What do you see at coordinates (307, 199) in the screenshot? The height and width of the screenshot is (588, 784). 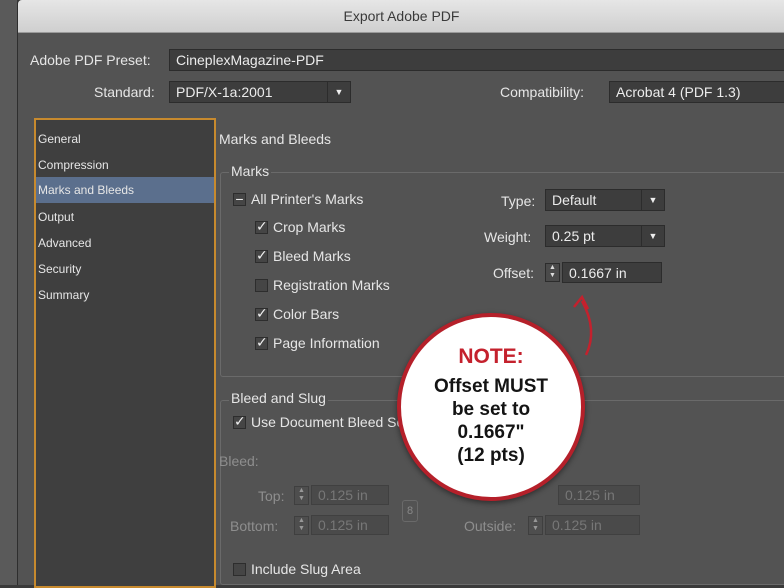 I see `all-printers-marks-label: All Printer's Marks` at bounding box center [307, 199].